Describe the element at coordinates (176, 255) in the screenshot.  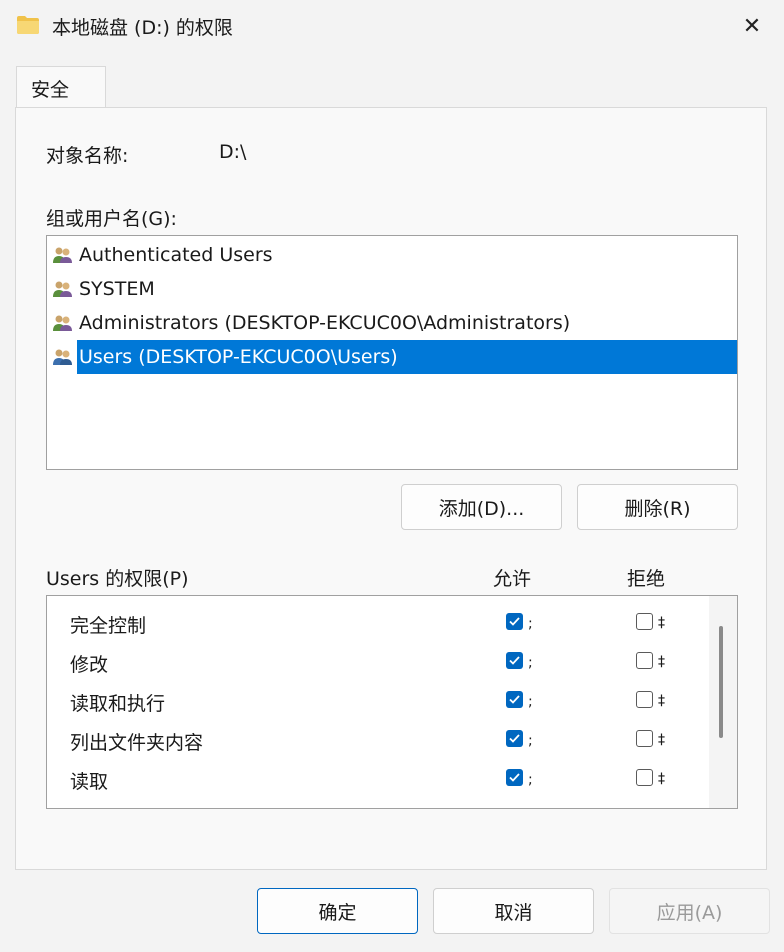
I see `group-item-label: Authenticated Users` at that location.